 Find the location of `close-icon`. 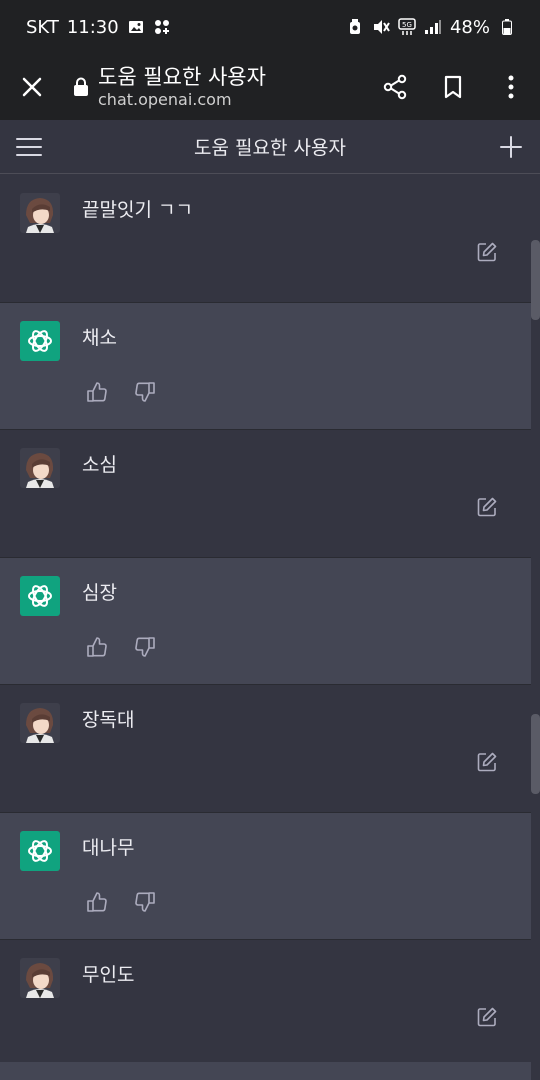

close-icon is located at coordinates (32, 87).